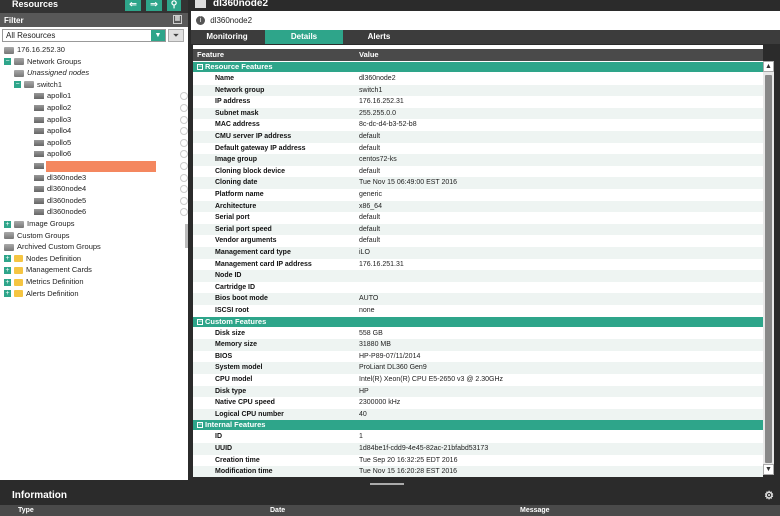  What do you see at coordinates (48, 269) in the screenshot?
I see `tree-item: + Management Cards` at bounding box center [48, 269].